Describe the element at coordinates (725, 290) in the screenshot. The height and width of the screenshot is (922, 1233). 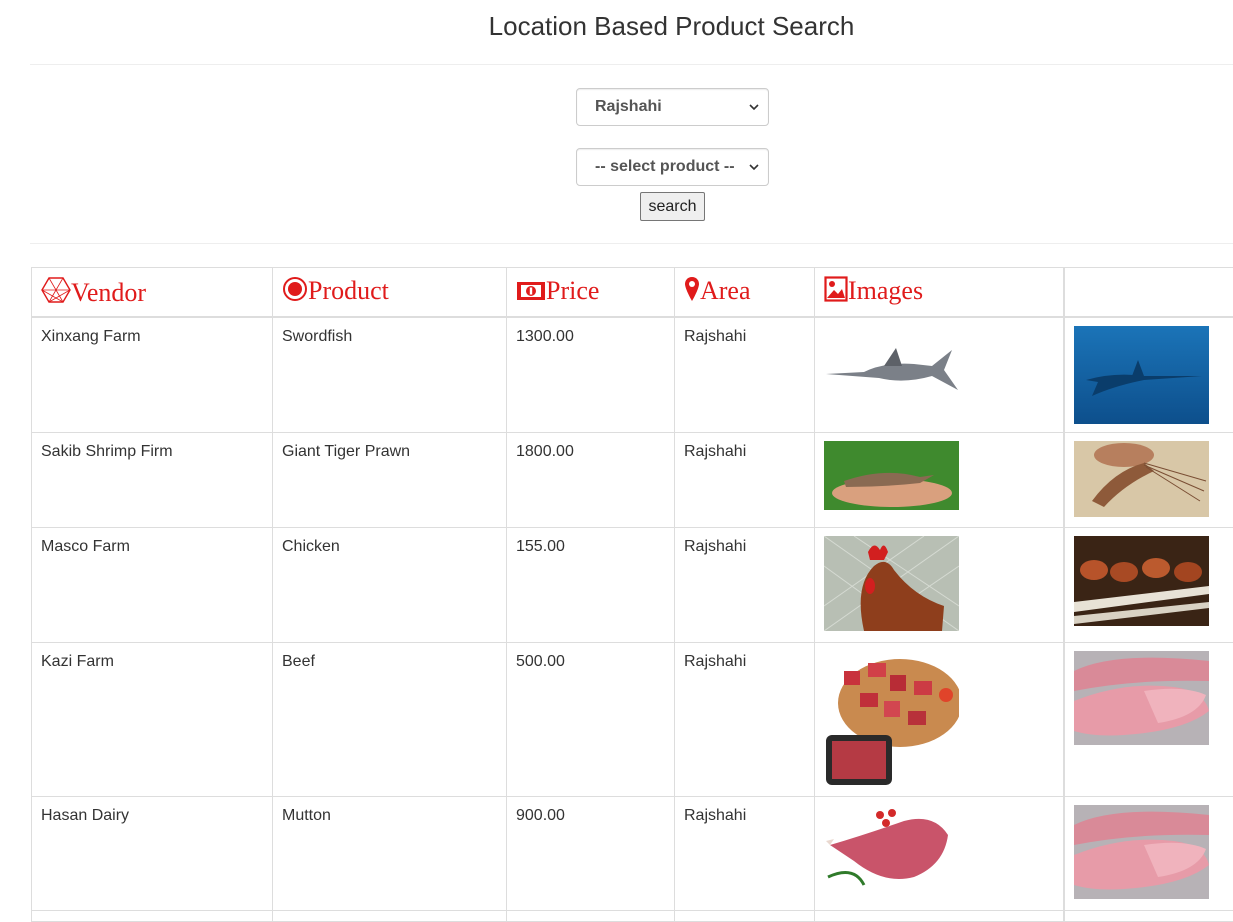
I see `header-label: Area` at that location.